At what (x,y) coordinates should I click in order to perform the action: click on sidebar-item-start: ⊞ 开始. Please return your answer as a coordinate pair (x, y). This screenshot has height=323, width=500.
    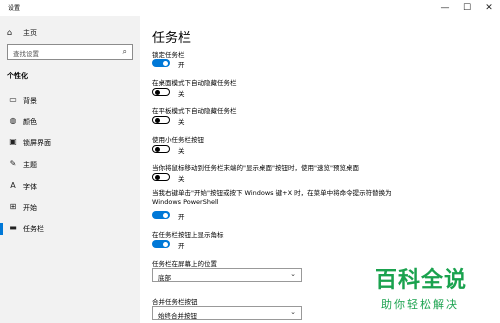
    Looking at the image, I should click on (70, 208).